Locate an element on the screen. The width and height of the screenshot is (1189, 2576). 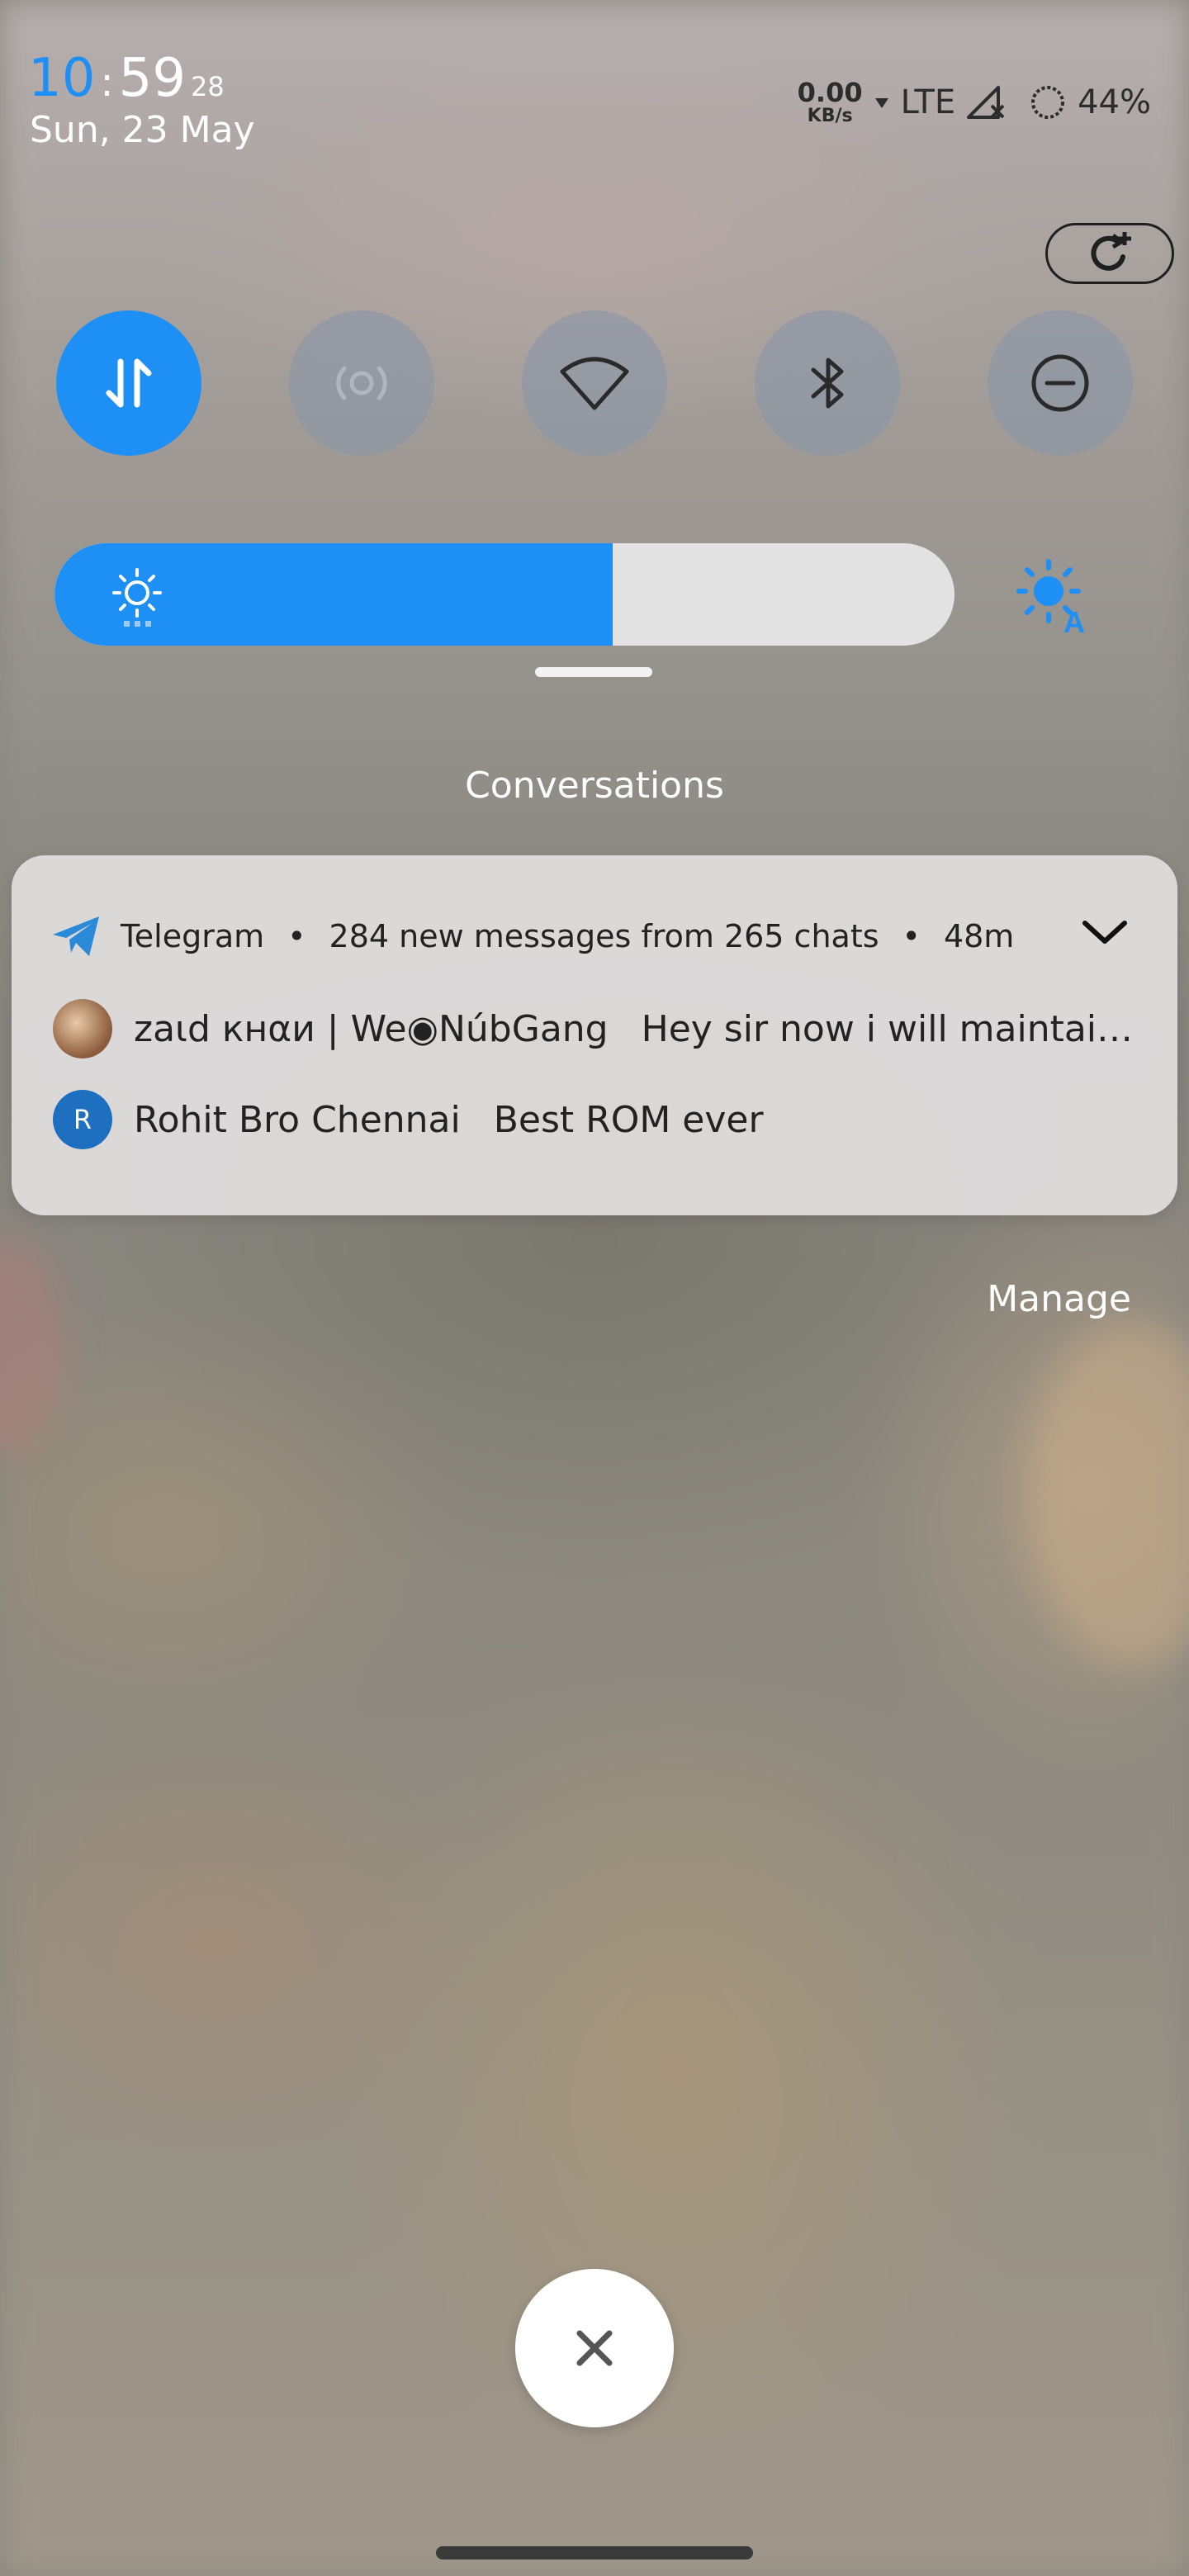
signal-no-service-icon is located at coordinates (986, 102).